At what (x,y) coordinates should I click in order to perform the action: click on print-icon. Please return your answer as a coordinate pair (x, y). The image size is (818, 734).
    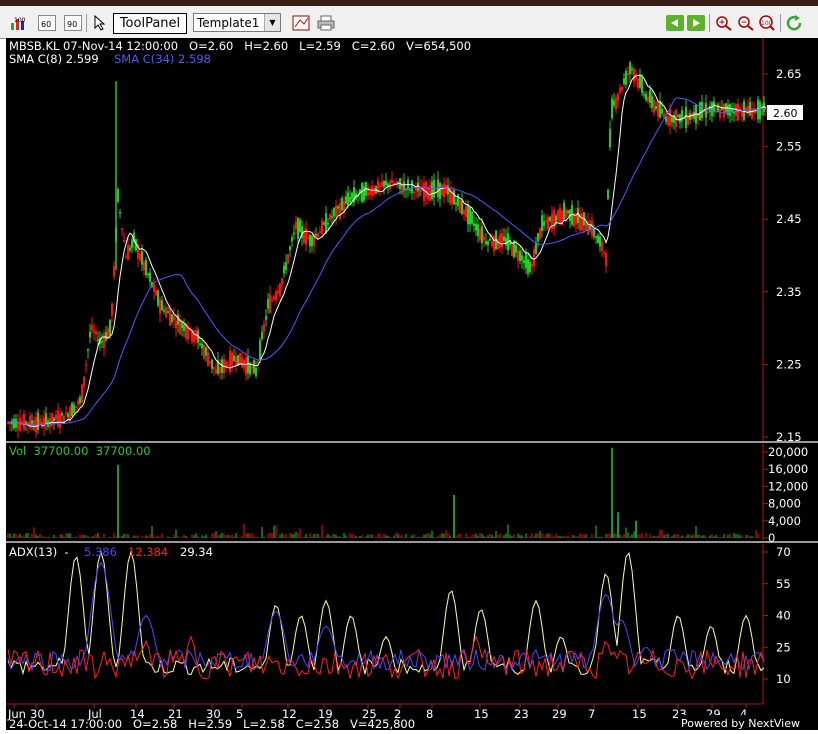
    Looking at the image, I should click on (326, 23).